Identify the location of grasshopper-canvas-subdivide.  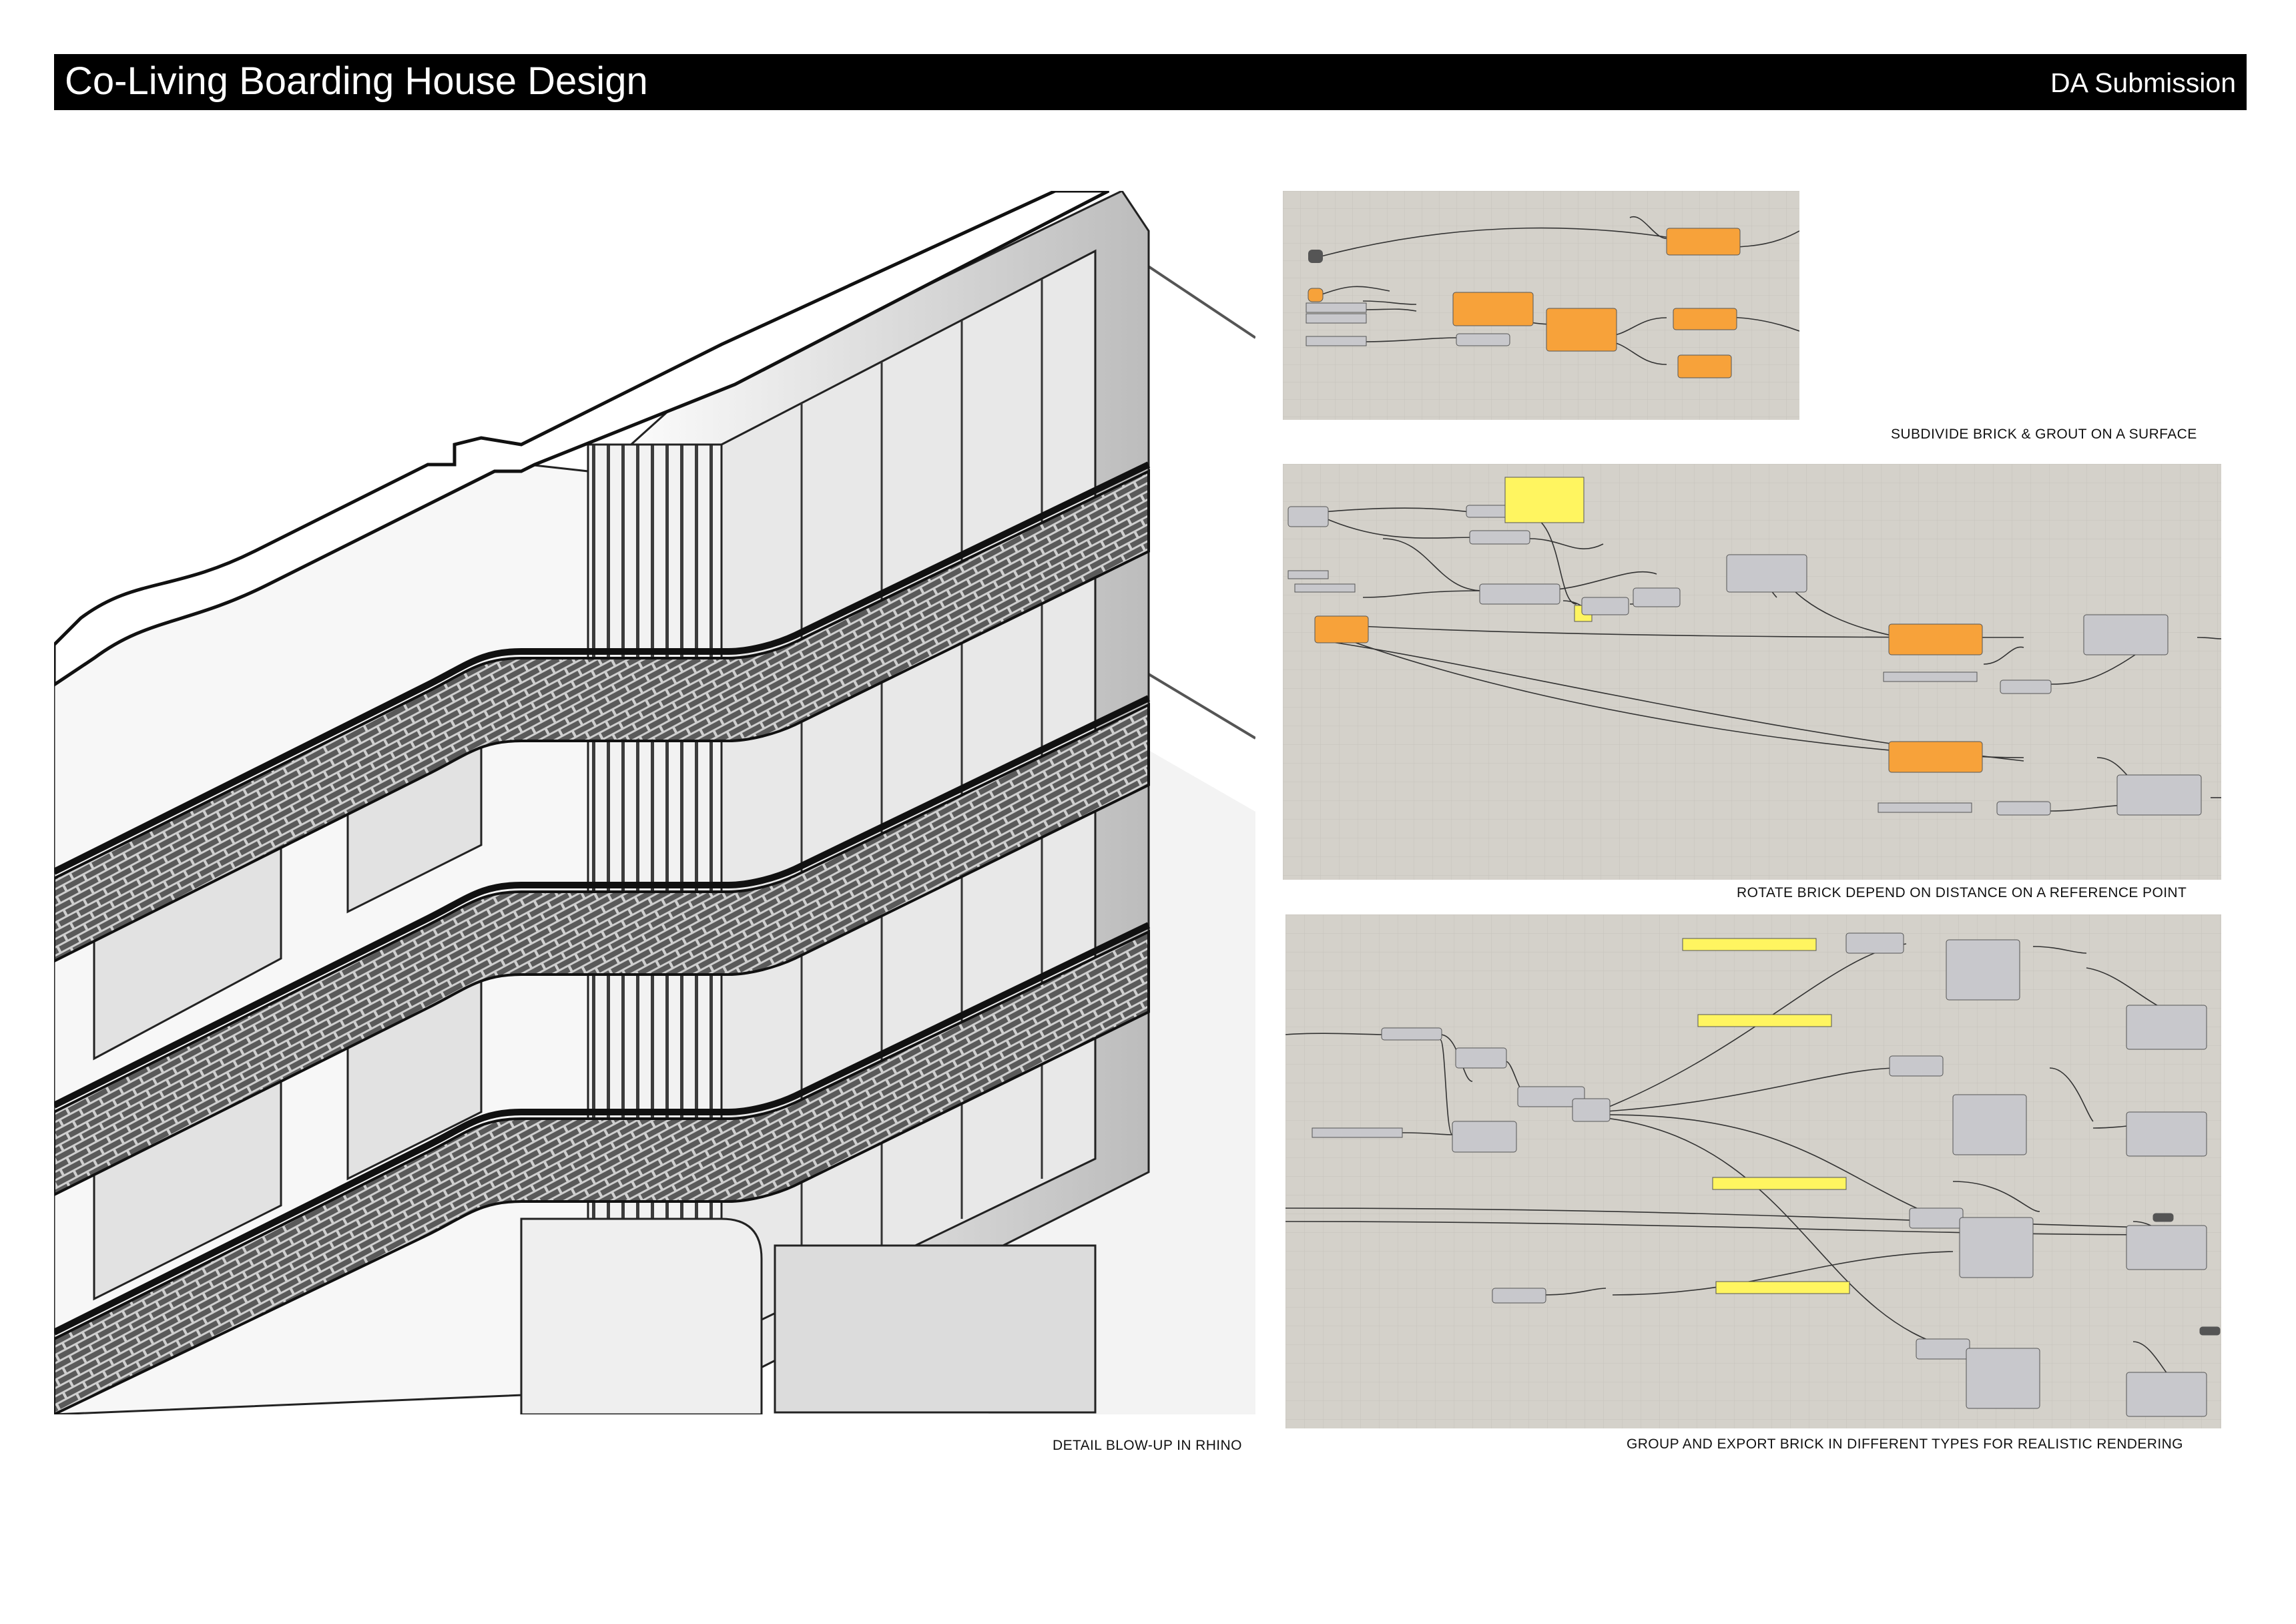
(1541, 305).